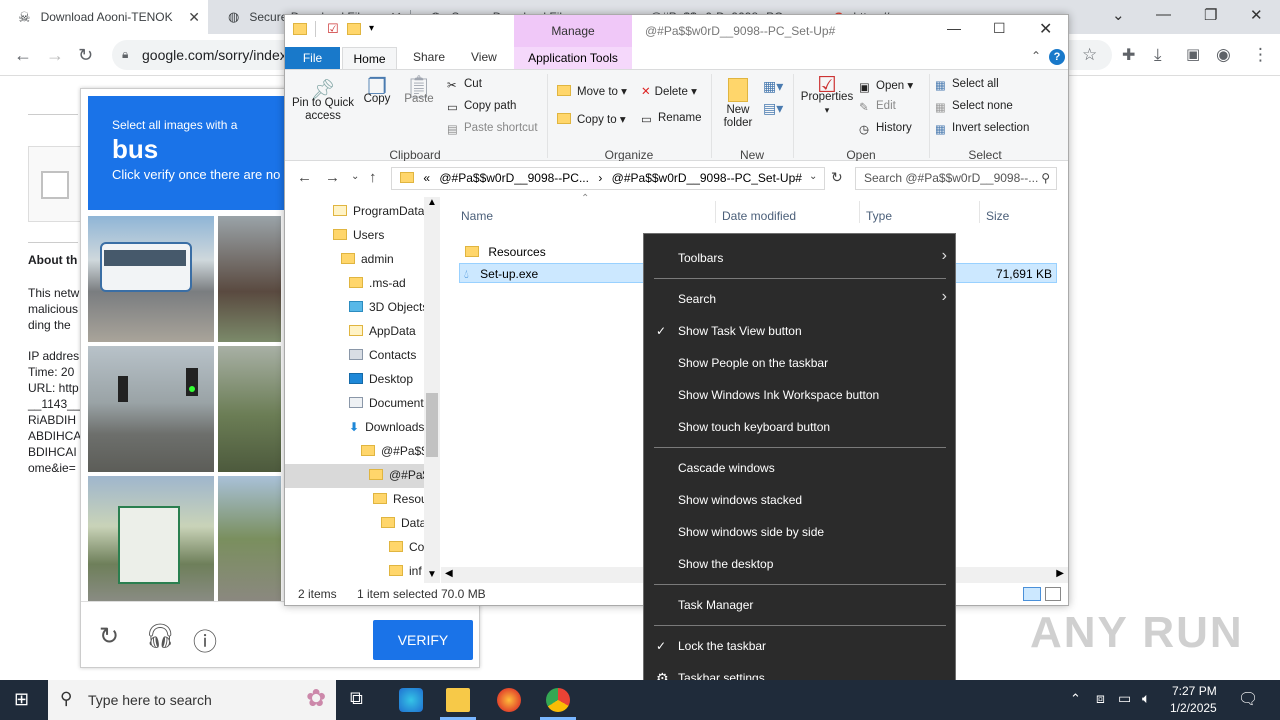 The height and width of the screenshot is (720, 1280). Describe the element at coordinates (837, 177) in the screenshot. I see `refresh-icon: ↻` at that location.